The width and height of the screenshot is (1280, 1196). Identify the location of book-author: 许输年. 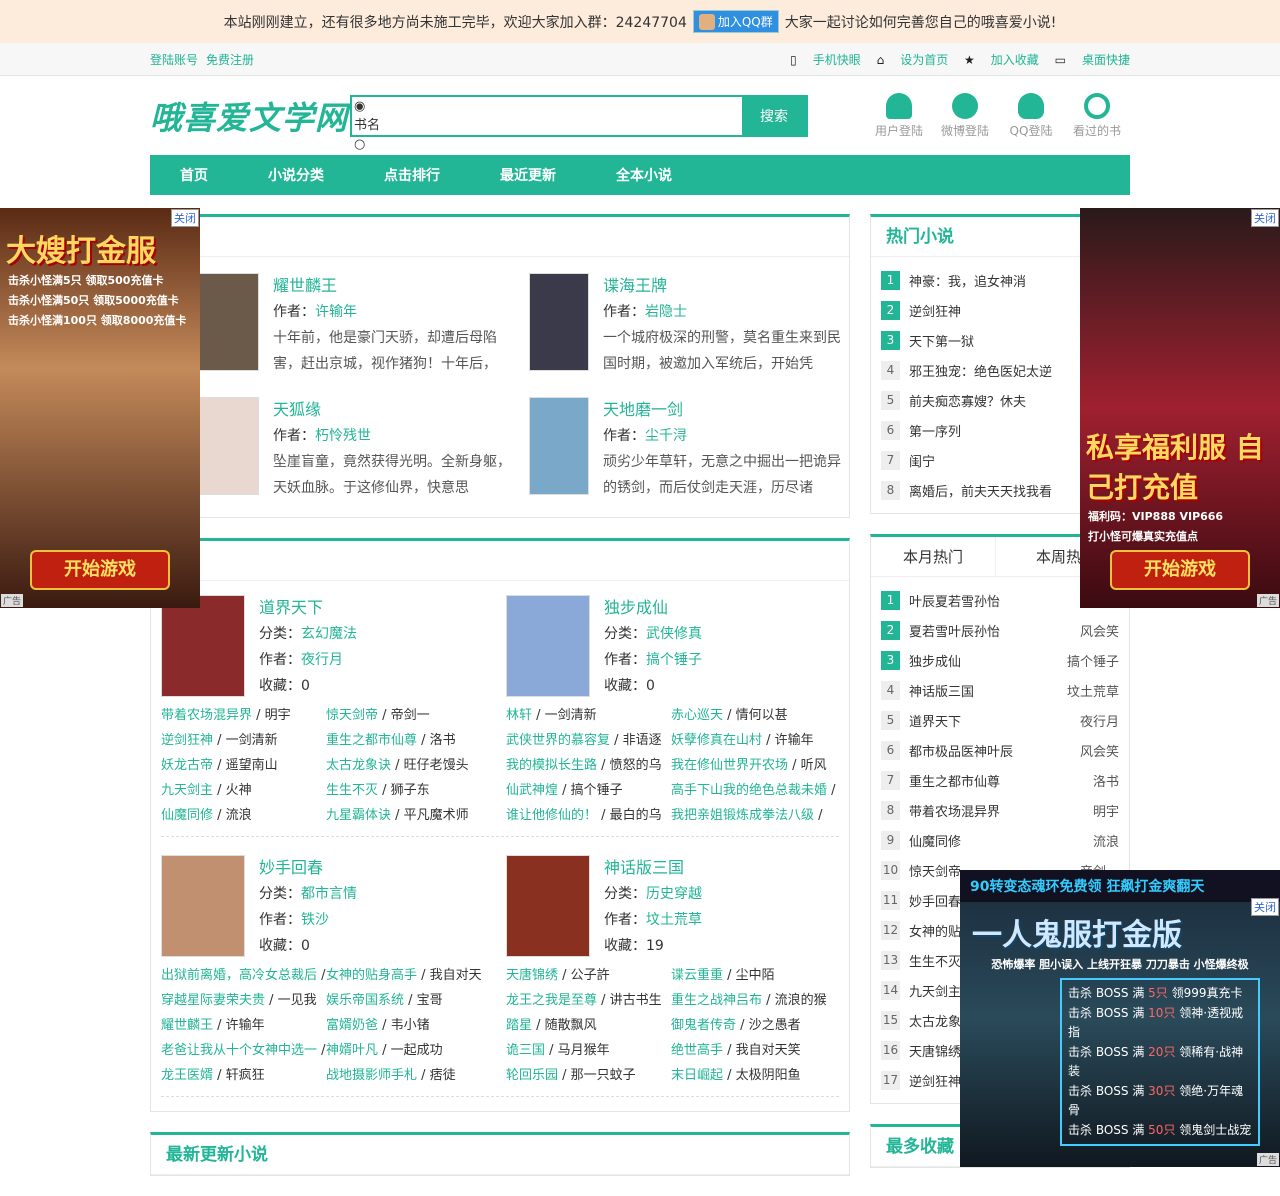
(336, 312).